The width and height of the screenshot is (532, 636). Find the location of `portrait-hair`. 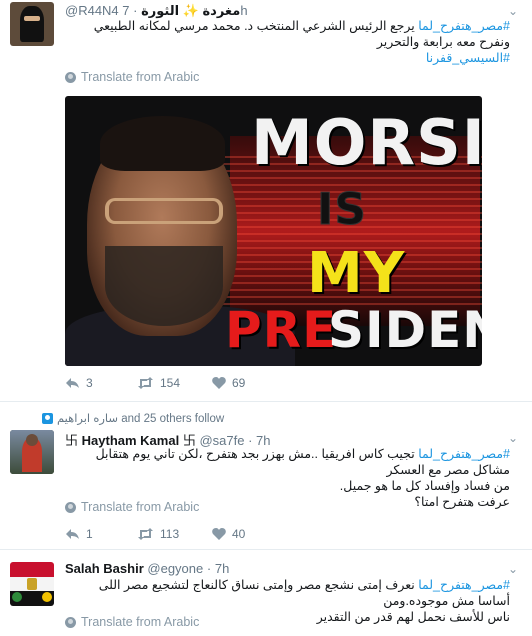

portrait-hair is located at coordinates (162, 143).